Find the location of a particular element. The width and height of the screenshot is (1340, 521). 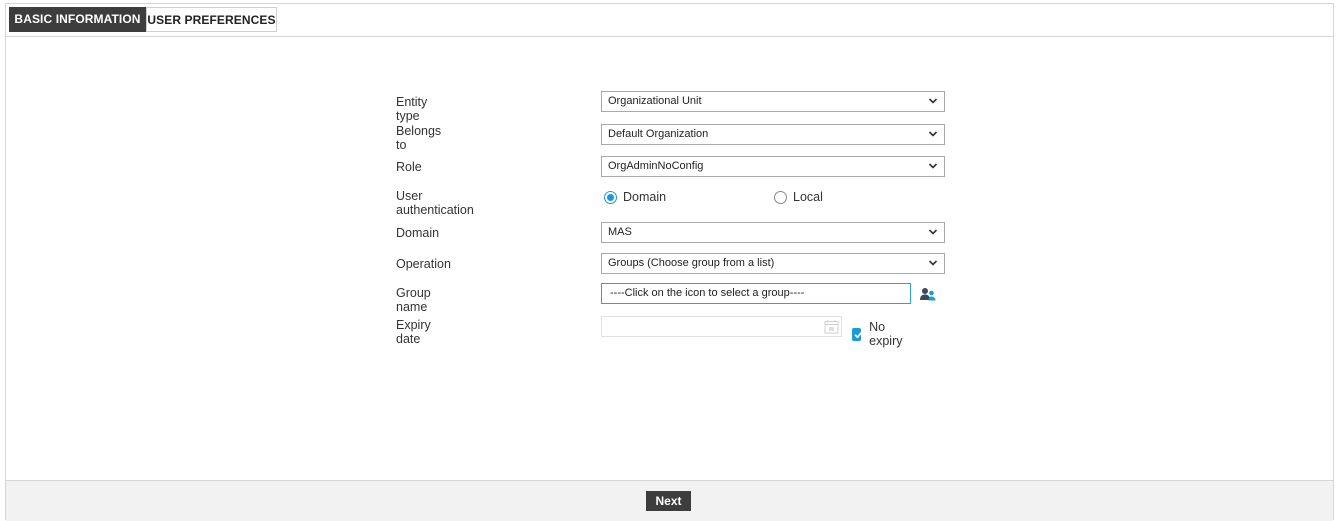

radio-domain: Domain is located at coordinates (635, 197).